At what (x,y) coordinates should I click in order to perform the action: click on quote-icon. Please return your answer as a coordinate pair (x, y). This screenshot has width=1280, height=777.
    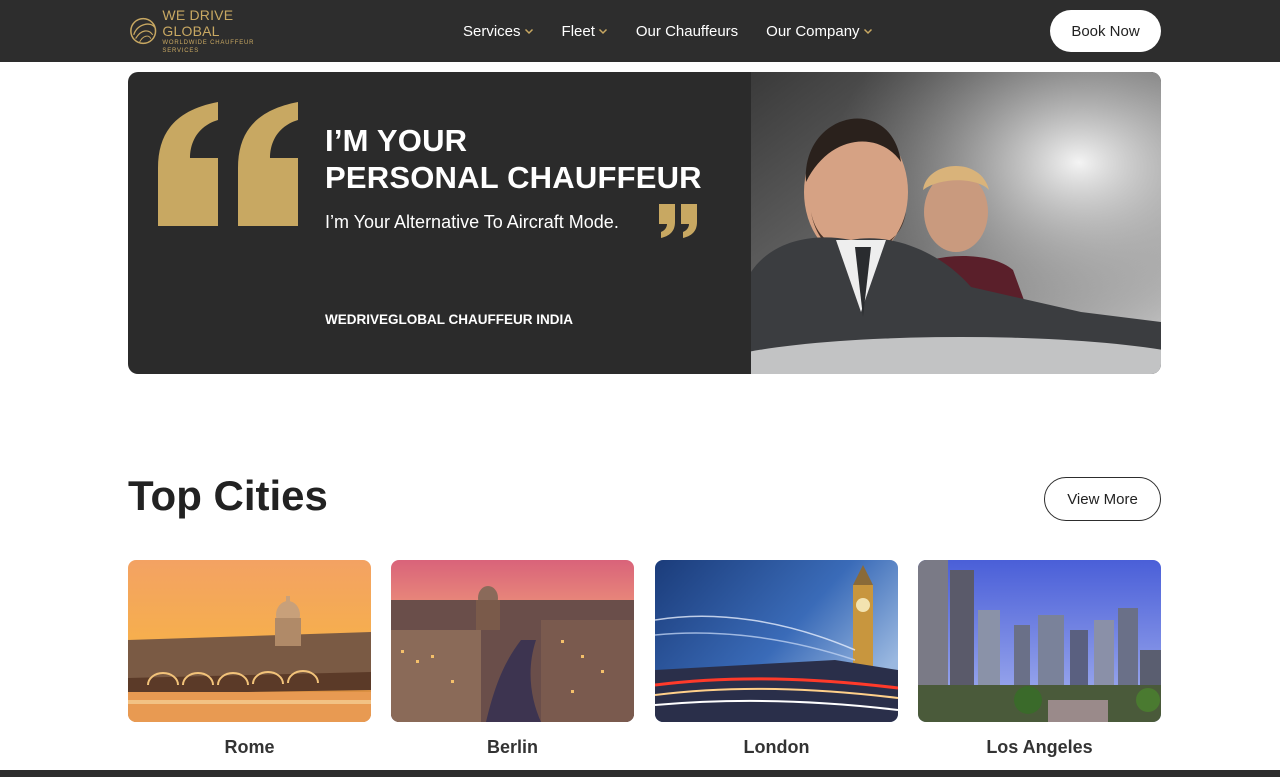
    Looking at the image, I should click on (228, 164).